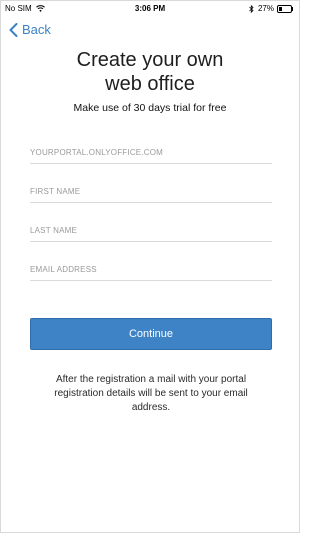 Image resolution: width=320 pixels, height=533 pixels. Describe the element at coordinates (13, 29) in the screenshot. I see `chevron-left-icon` at that location.